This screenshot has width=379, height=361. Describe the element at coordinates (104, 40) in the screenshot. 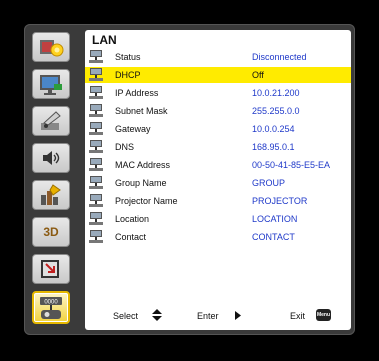

I see `page-title: LAN` at that location.